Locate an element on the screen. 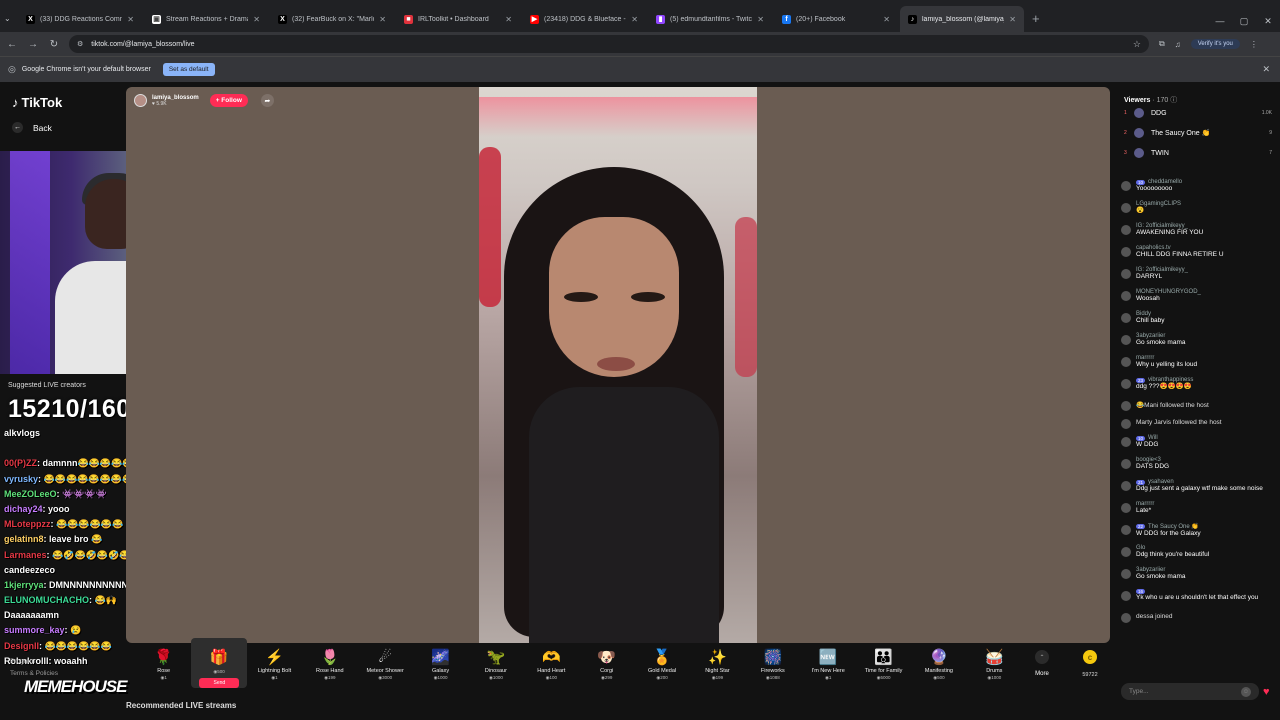 The width and height of the screenshot is (1280, 720). browser-tab: ▮ (5) edmundtanfilms - Twitch ✕ is located at coordinates (710, 19).